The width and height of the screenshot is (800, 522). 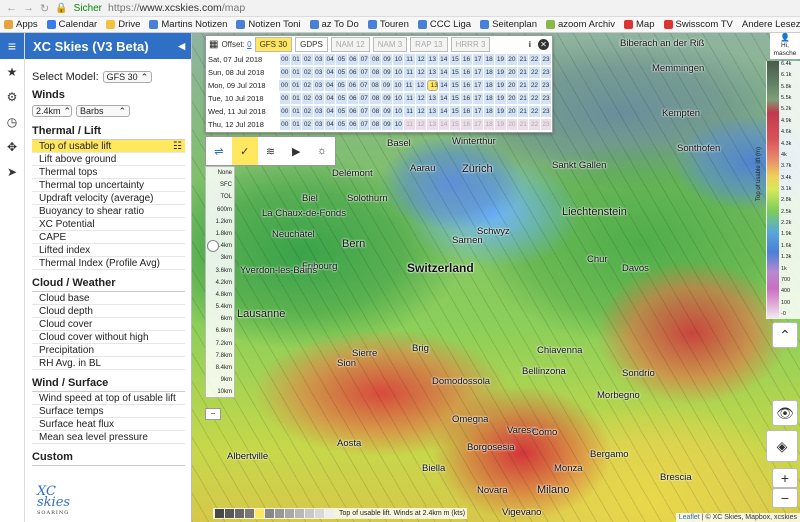 I want to click on layer-item: XC Potential, so click(x=108, y=224).